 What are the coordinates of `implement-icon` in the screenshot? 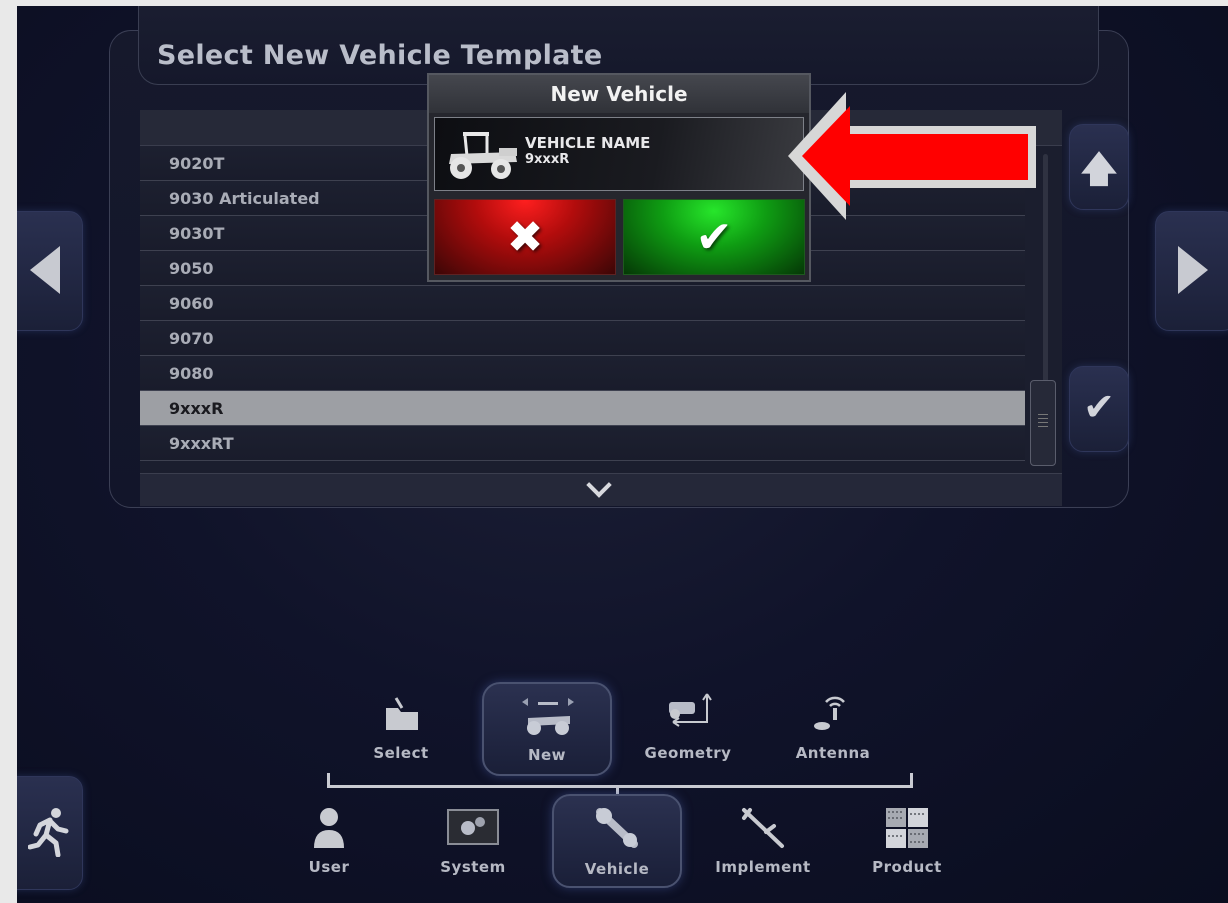 It's located at (763, 828).